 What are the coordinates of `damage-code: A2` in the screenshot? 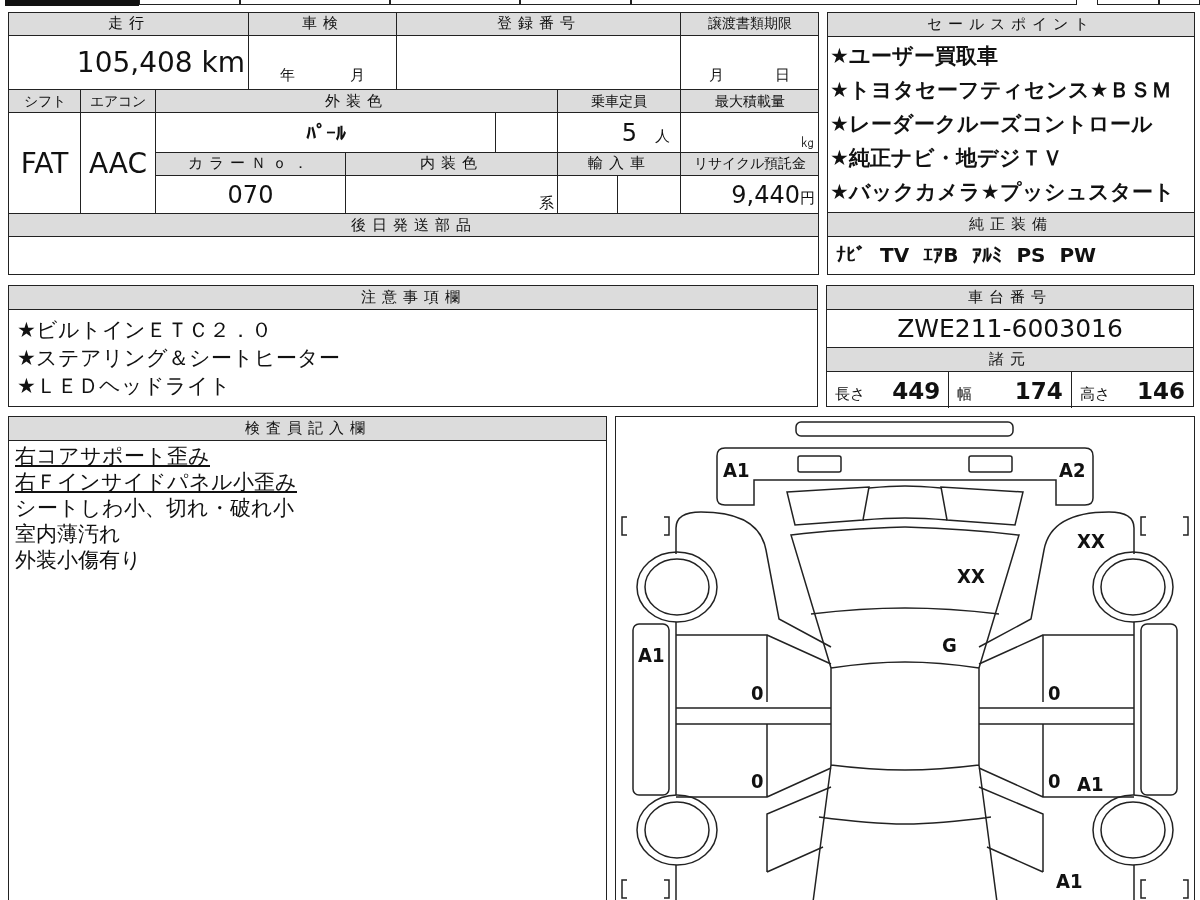 It's located at (1072, 470).